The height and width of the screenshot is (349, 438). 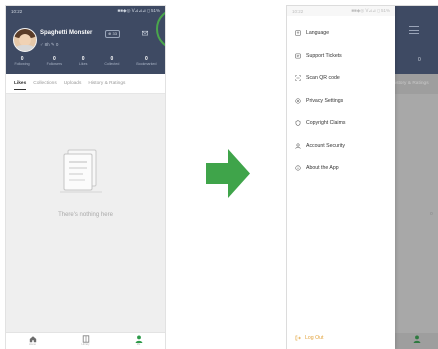 I want to click on stat-collected: 0 Collected, so click(x=111, y=64).